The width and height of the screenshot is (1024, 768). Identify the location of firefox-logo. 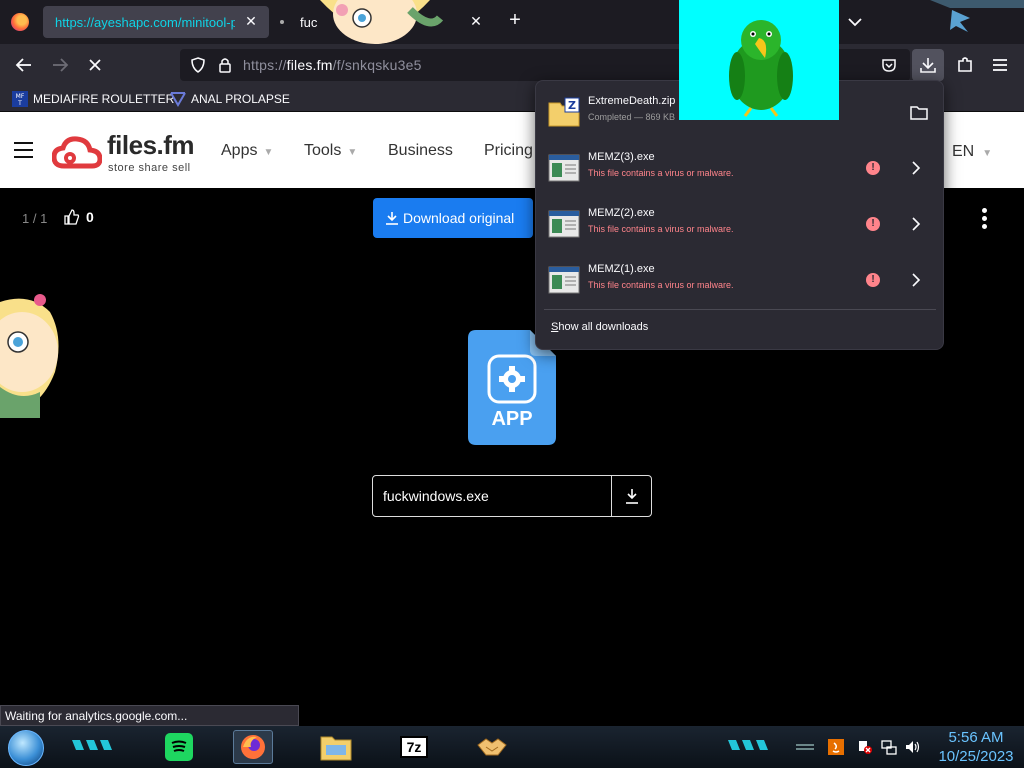
(253, 747).